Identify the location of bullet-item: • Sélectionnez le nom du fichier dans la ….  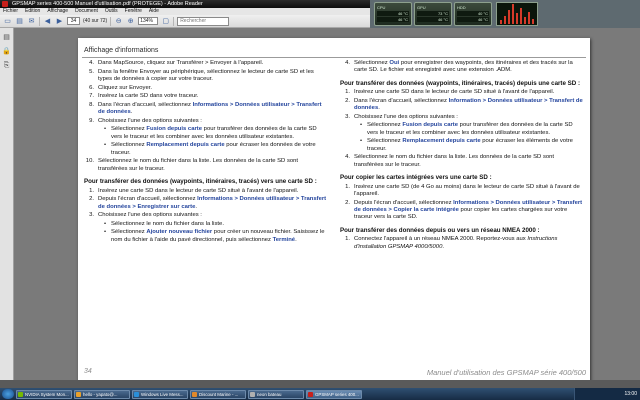
(164, 223).